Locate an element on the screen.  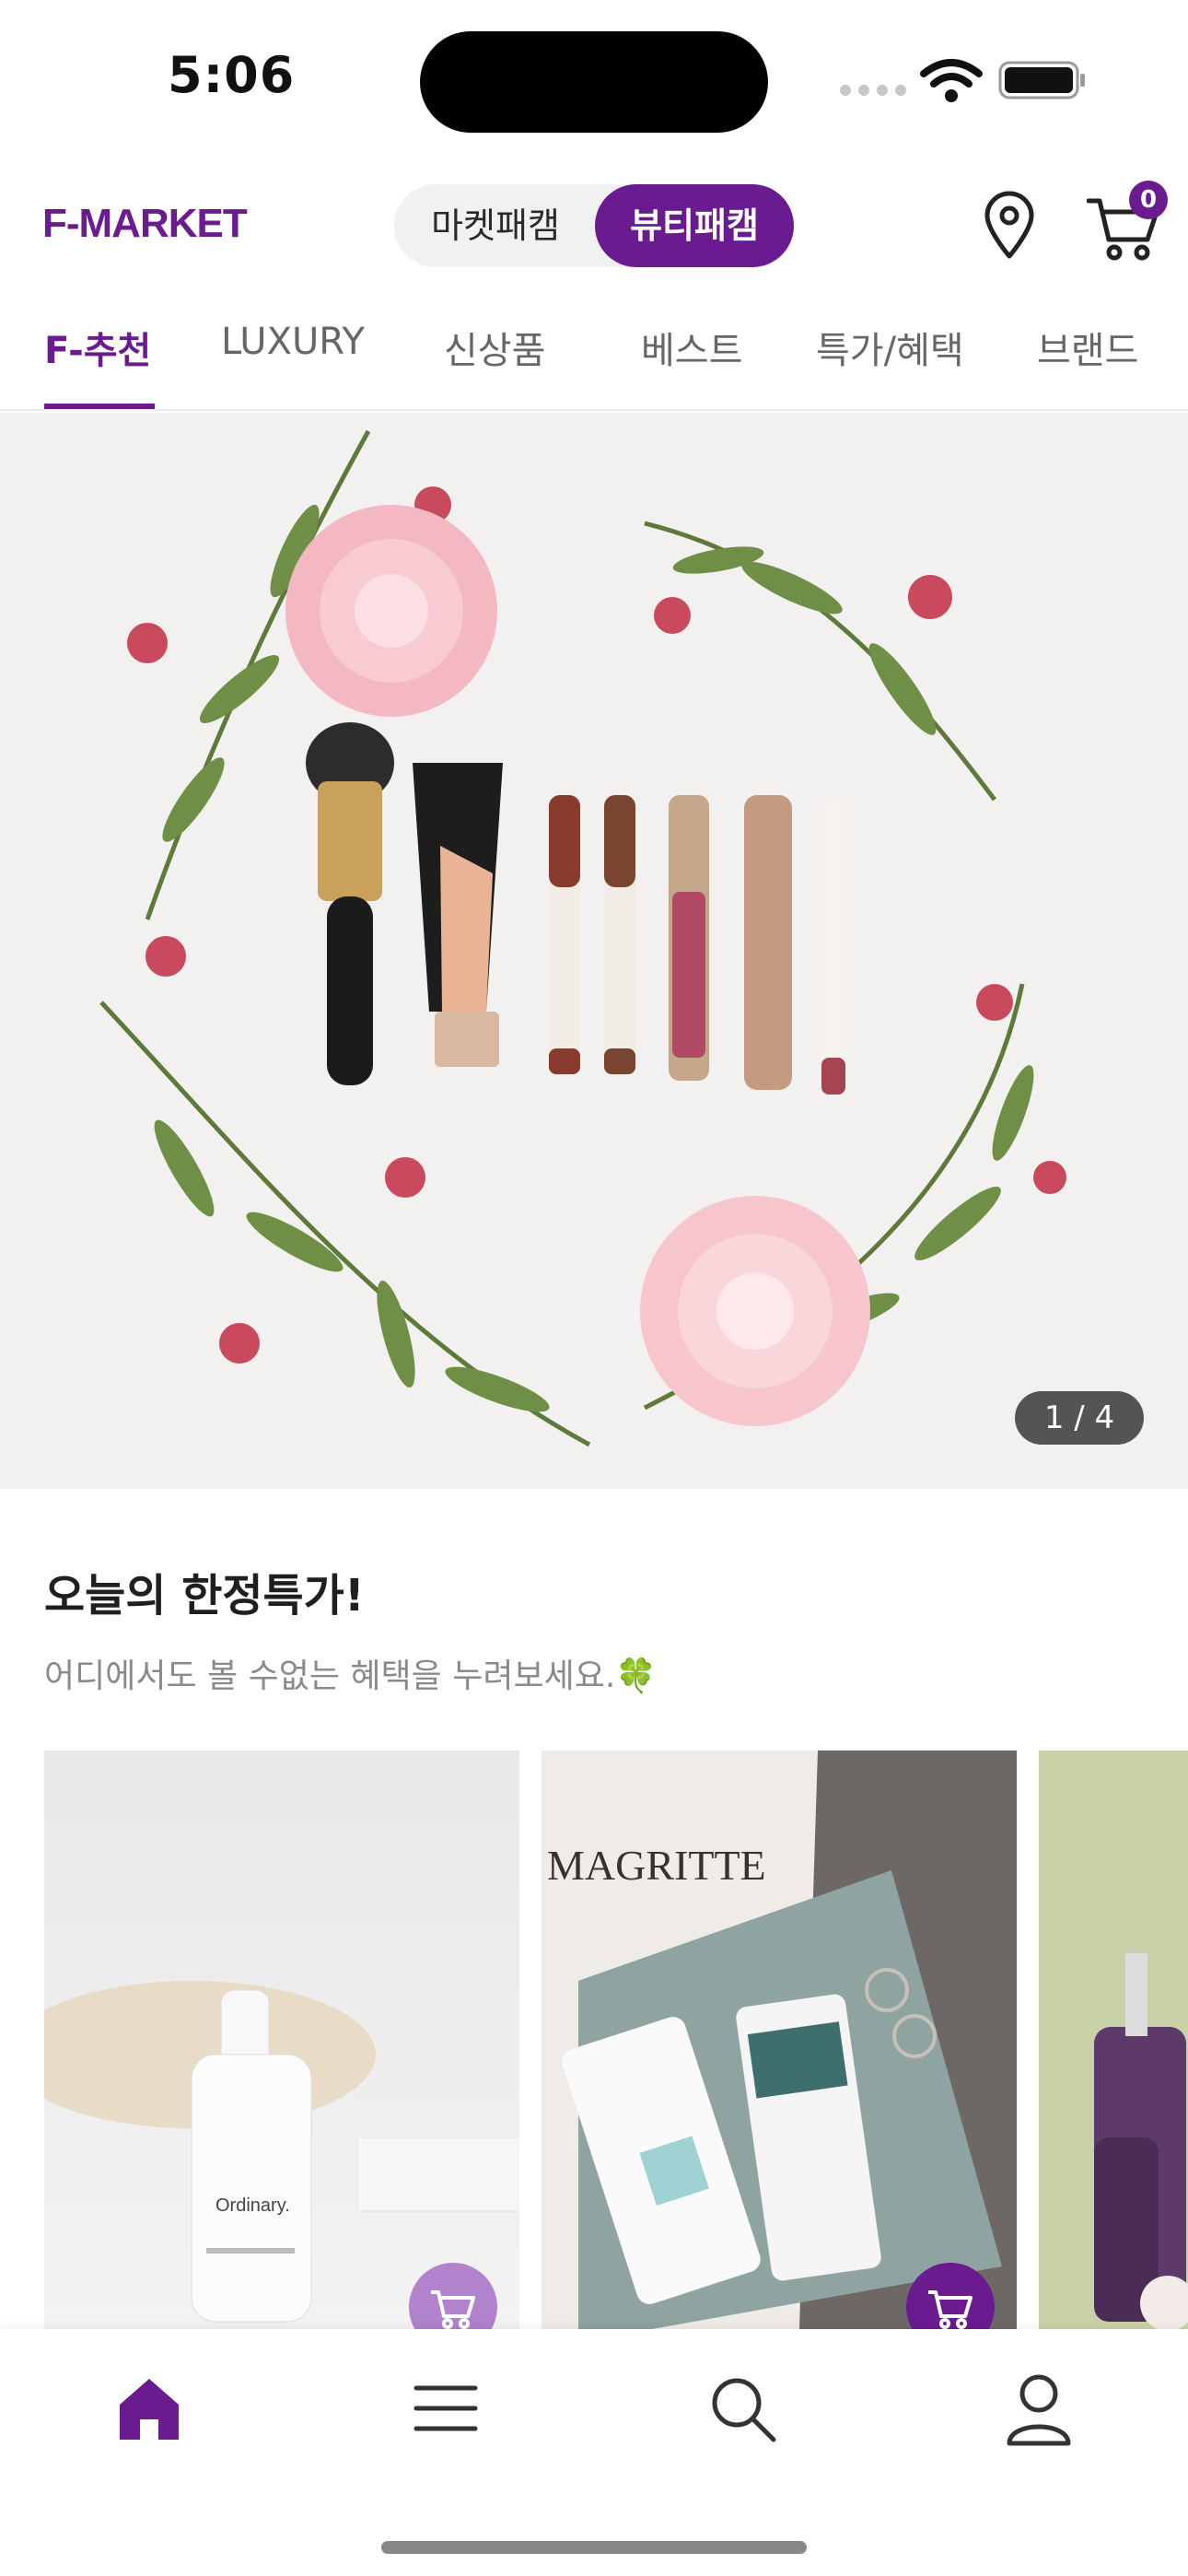
user-icon is located at coordinates (1038, 2408).